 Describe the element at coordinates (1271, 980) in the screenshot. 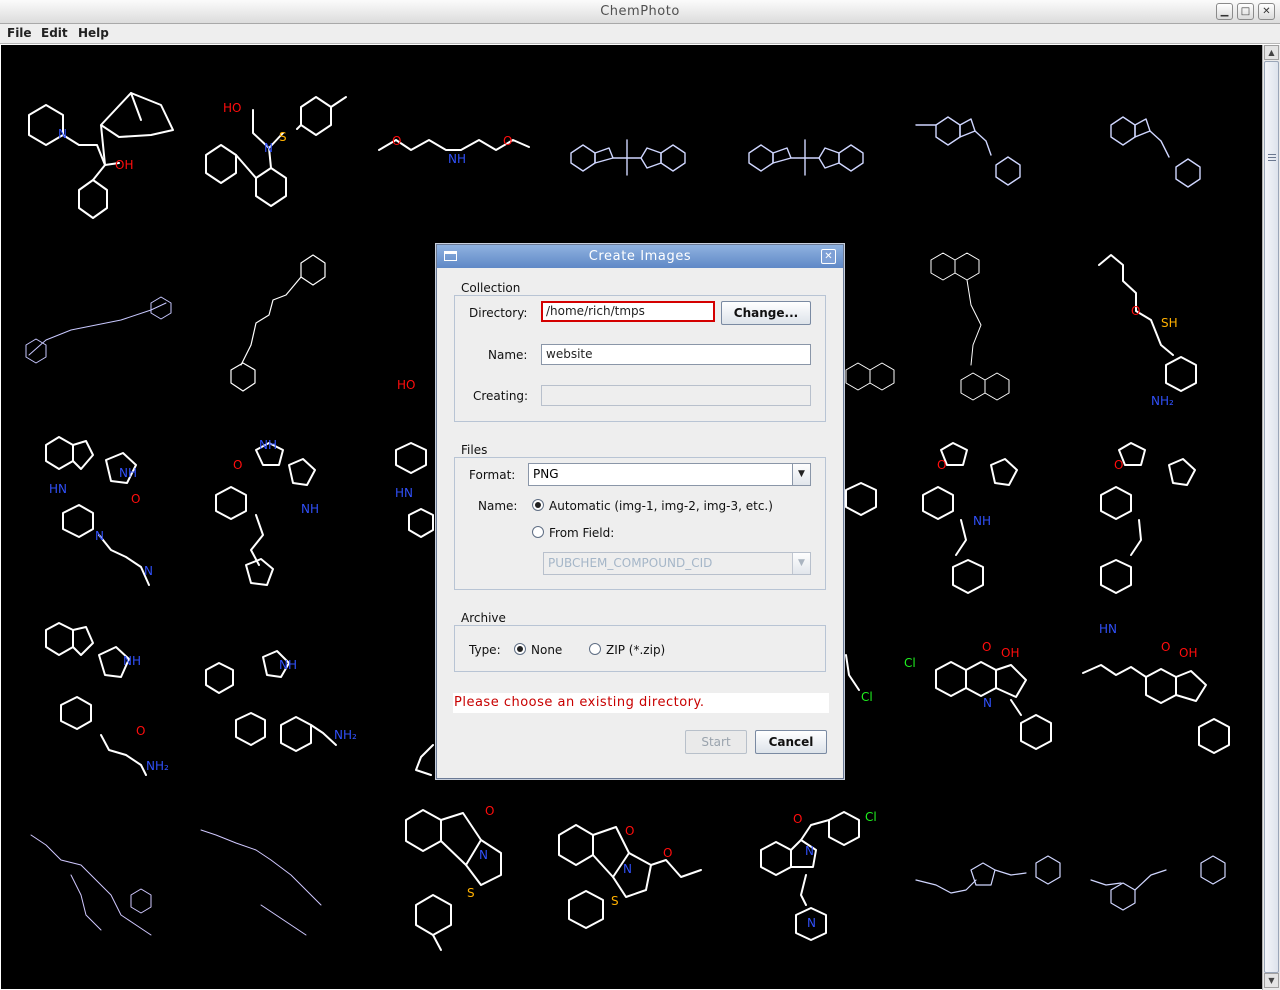

I see `scroll-down-arrow-icon: ▼` at that location.